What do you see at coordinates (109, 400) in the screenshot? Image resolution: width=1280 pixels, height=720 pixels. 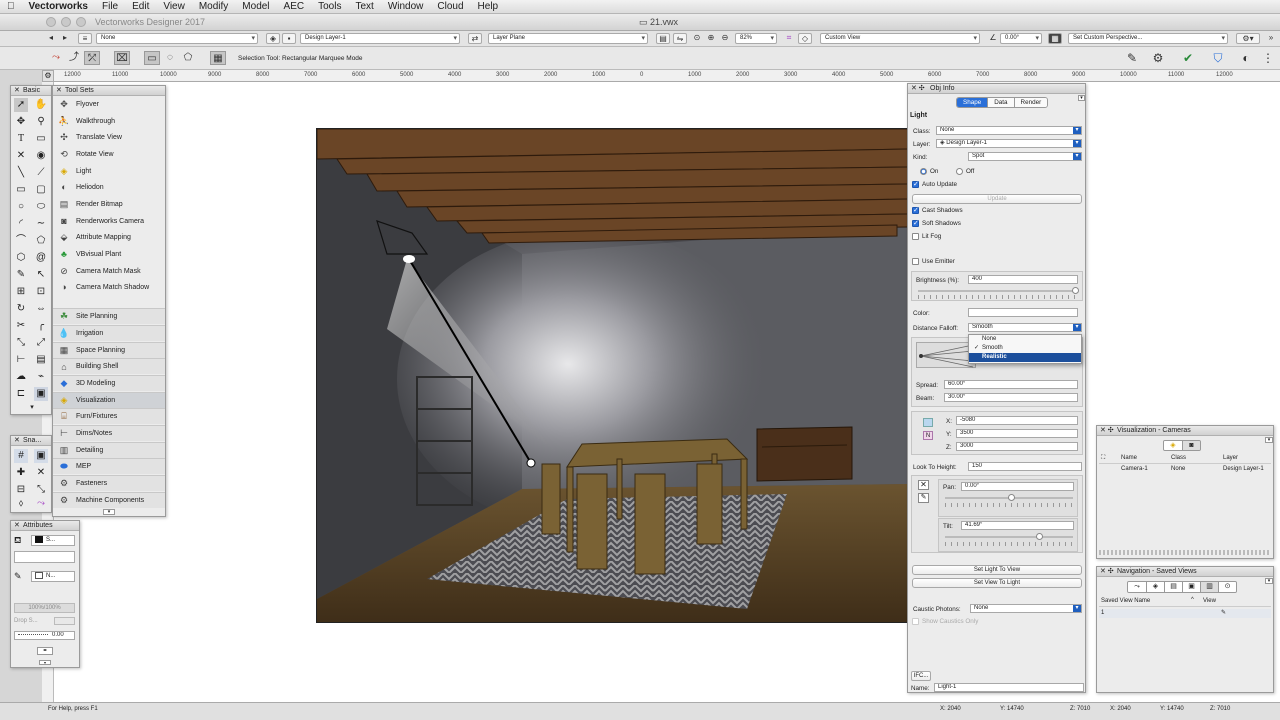 I see `toolset-visualization: ◈ Visualization` at bounding box center [109, 400].